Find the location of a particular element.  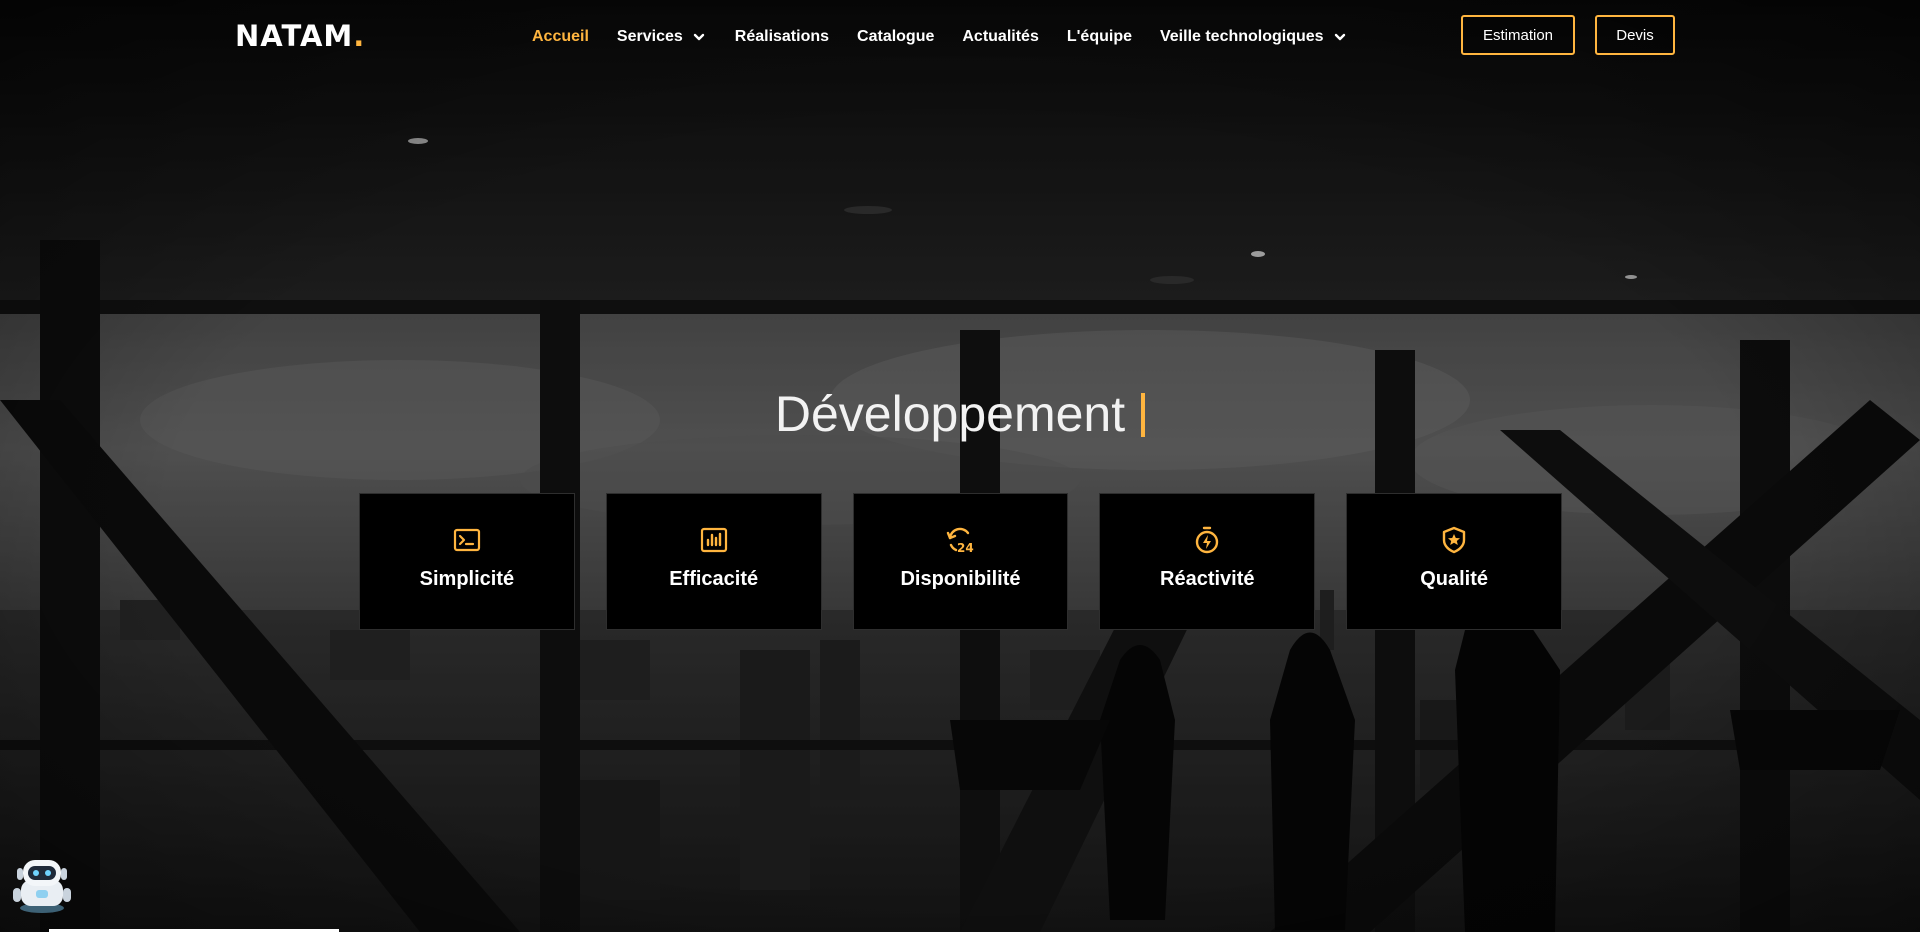

terminal-icon is located at coordinates (466, 540).